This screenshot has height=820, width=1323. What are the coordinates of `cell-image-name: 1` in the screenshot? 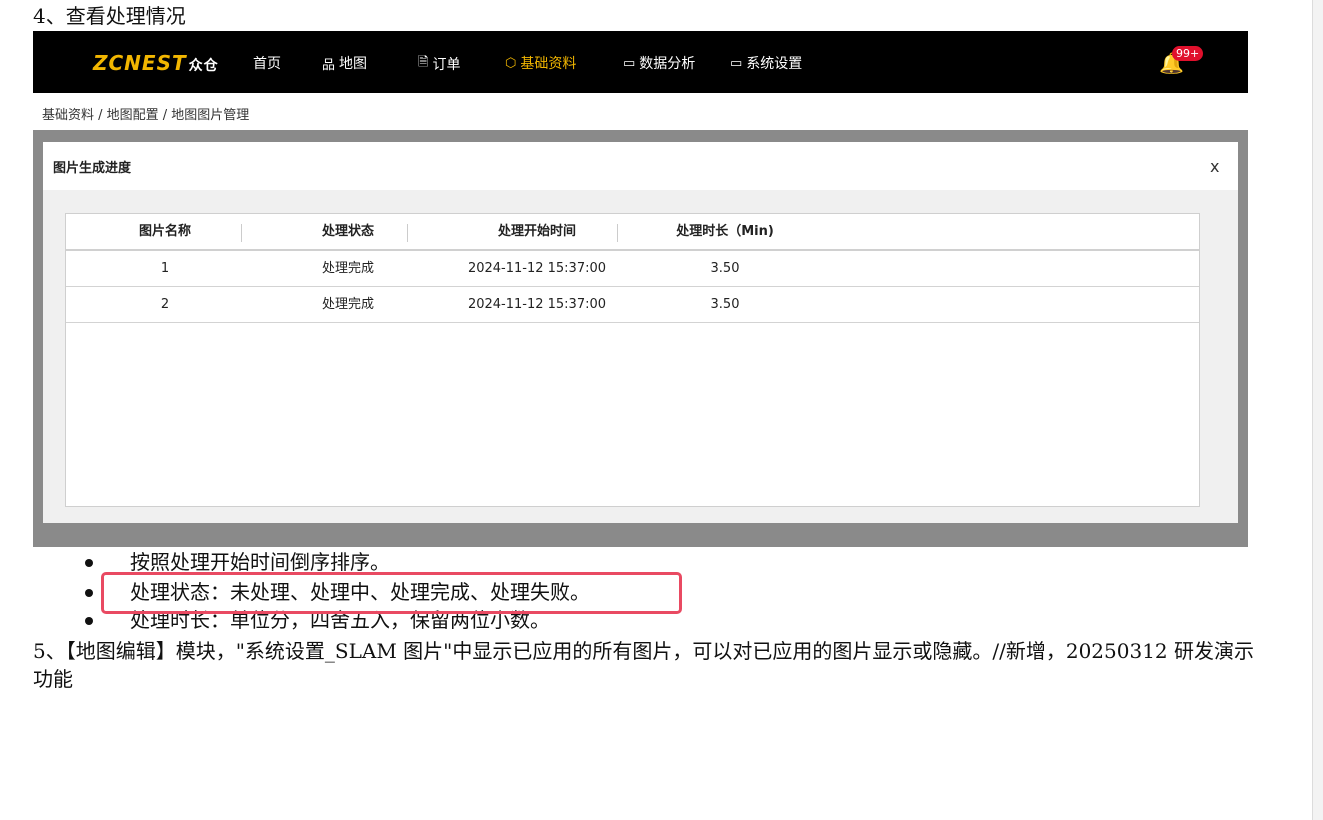 It's located at (165, 268).